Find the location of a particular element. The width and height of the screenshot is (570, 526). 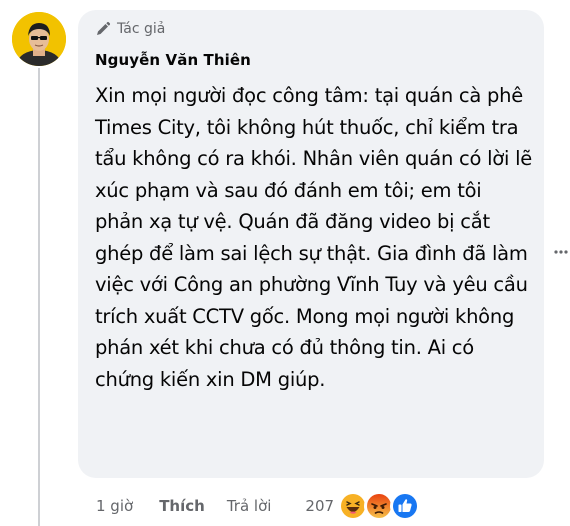

author-badge: Tác giả is located at coordinates (130, 29).